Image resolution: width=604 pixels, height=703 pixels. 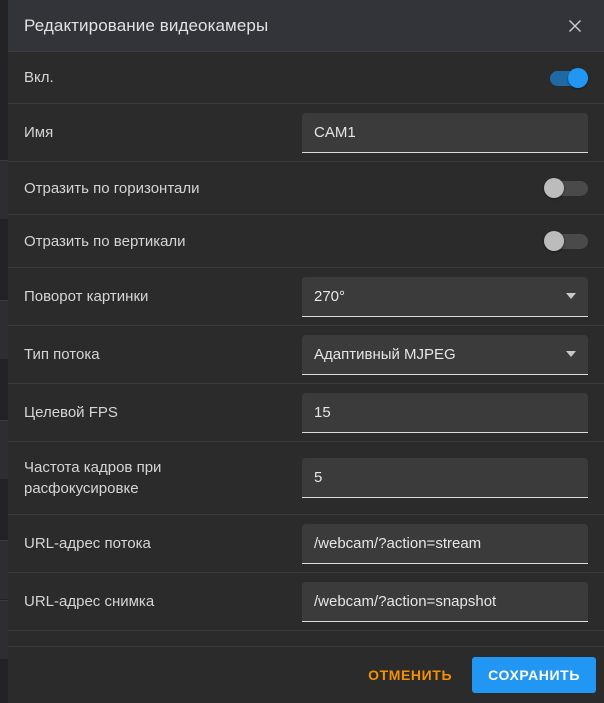 I want to click on name-input: CAM1, so click(x=445, y=132).